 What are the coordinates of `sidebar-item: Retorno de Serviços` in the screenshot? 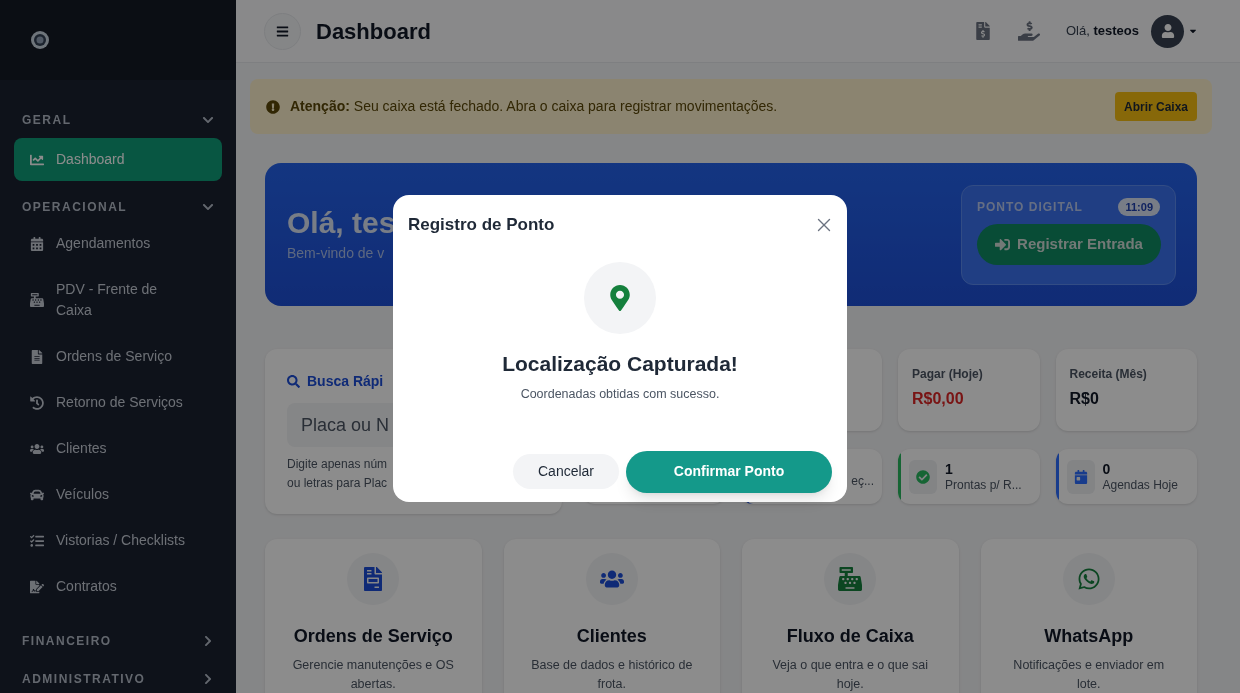 It's located at (118, 402).